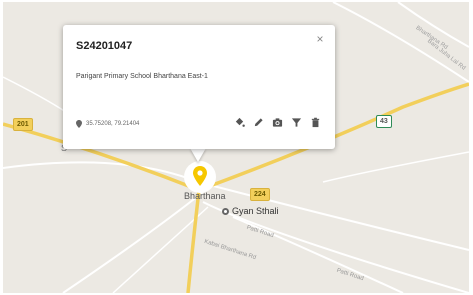 Image resolution: width=473 pixels, height=295 pixels. Describe the element at coordinates (79, 124) in the screenshot. I see `location-icon` at that location.